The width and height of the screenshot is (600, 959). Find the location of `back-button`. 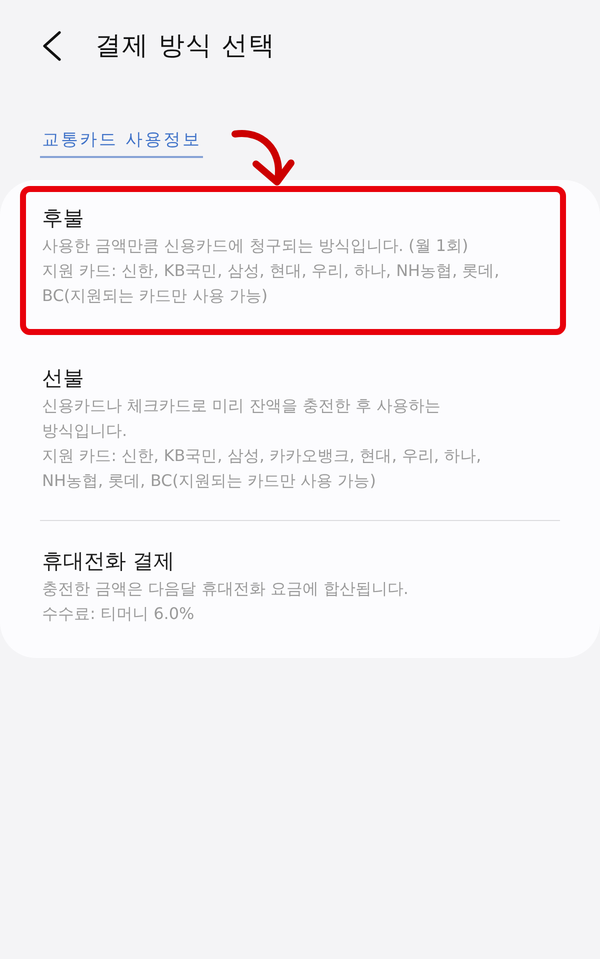

back-button is located at coordinates (52, 46).